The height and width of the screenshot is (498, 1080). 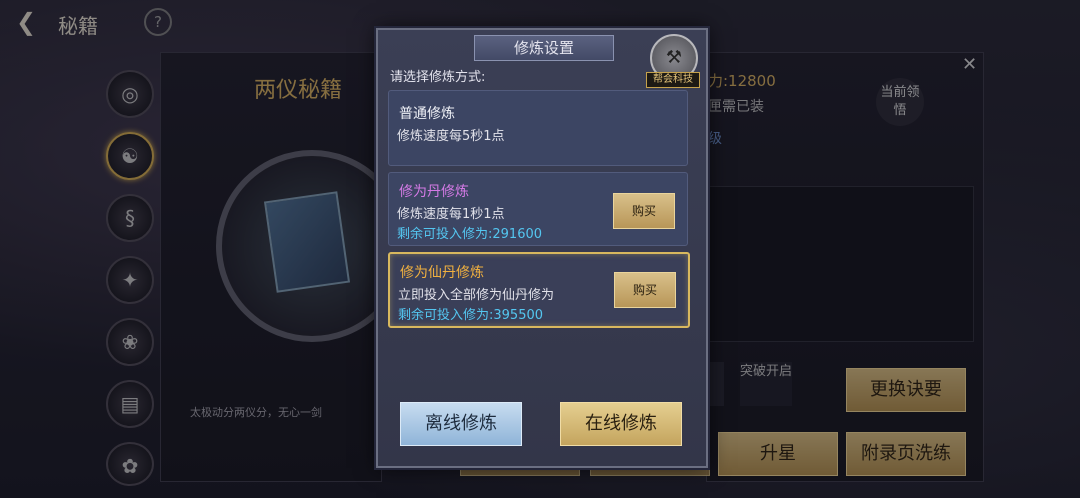 What do you see at coordinates (471, 315) in the screenshot?
I see `option-remain: 剩余可投入修为:395500` at bounding box center [471, 315].